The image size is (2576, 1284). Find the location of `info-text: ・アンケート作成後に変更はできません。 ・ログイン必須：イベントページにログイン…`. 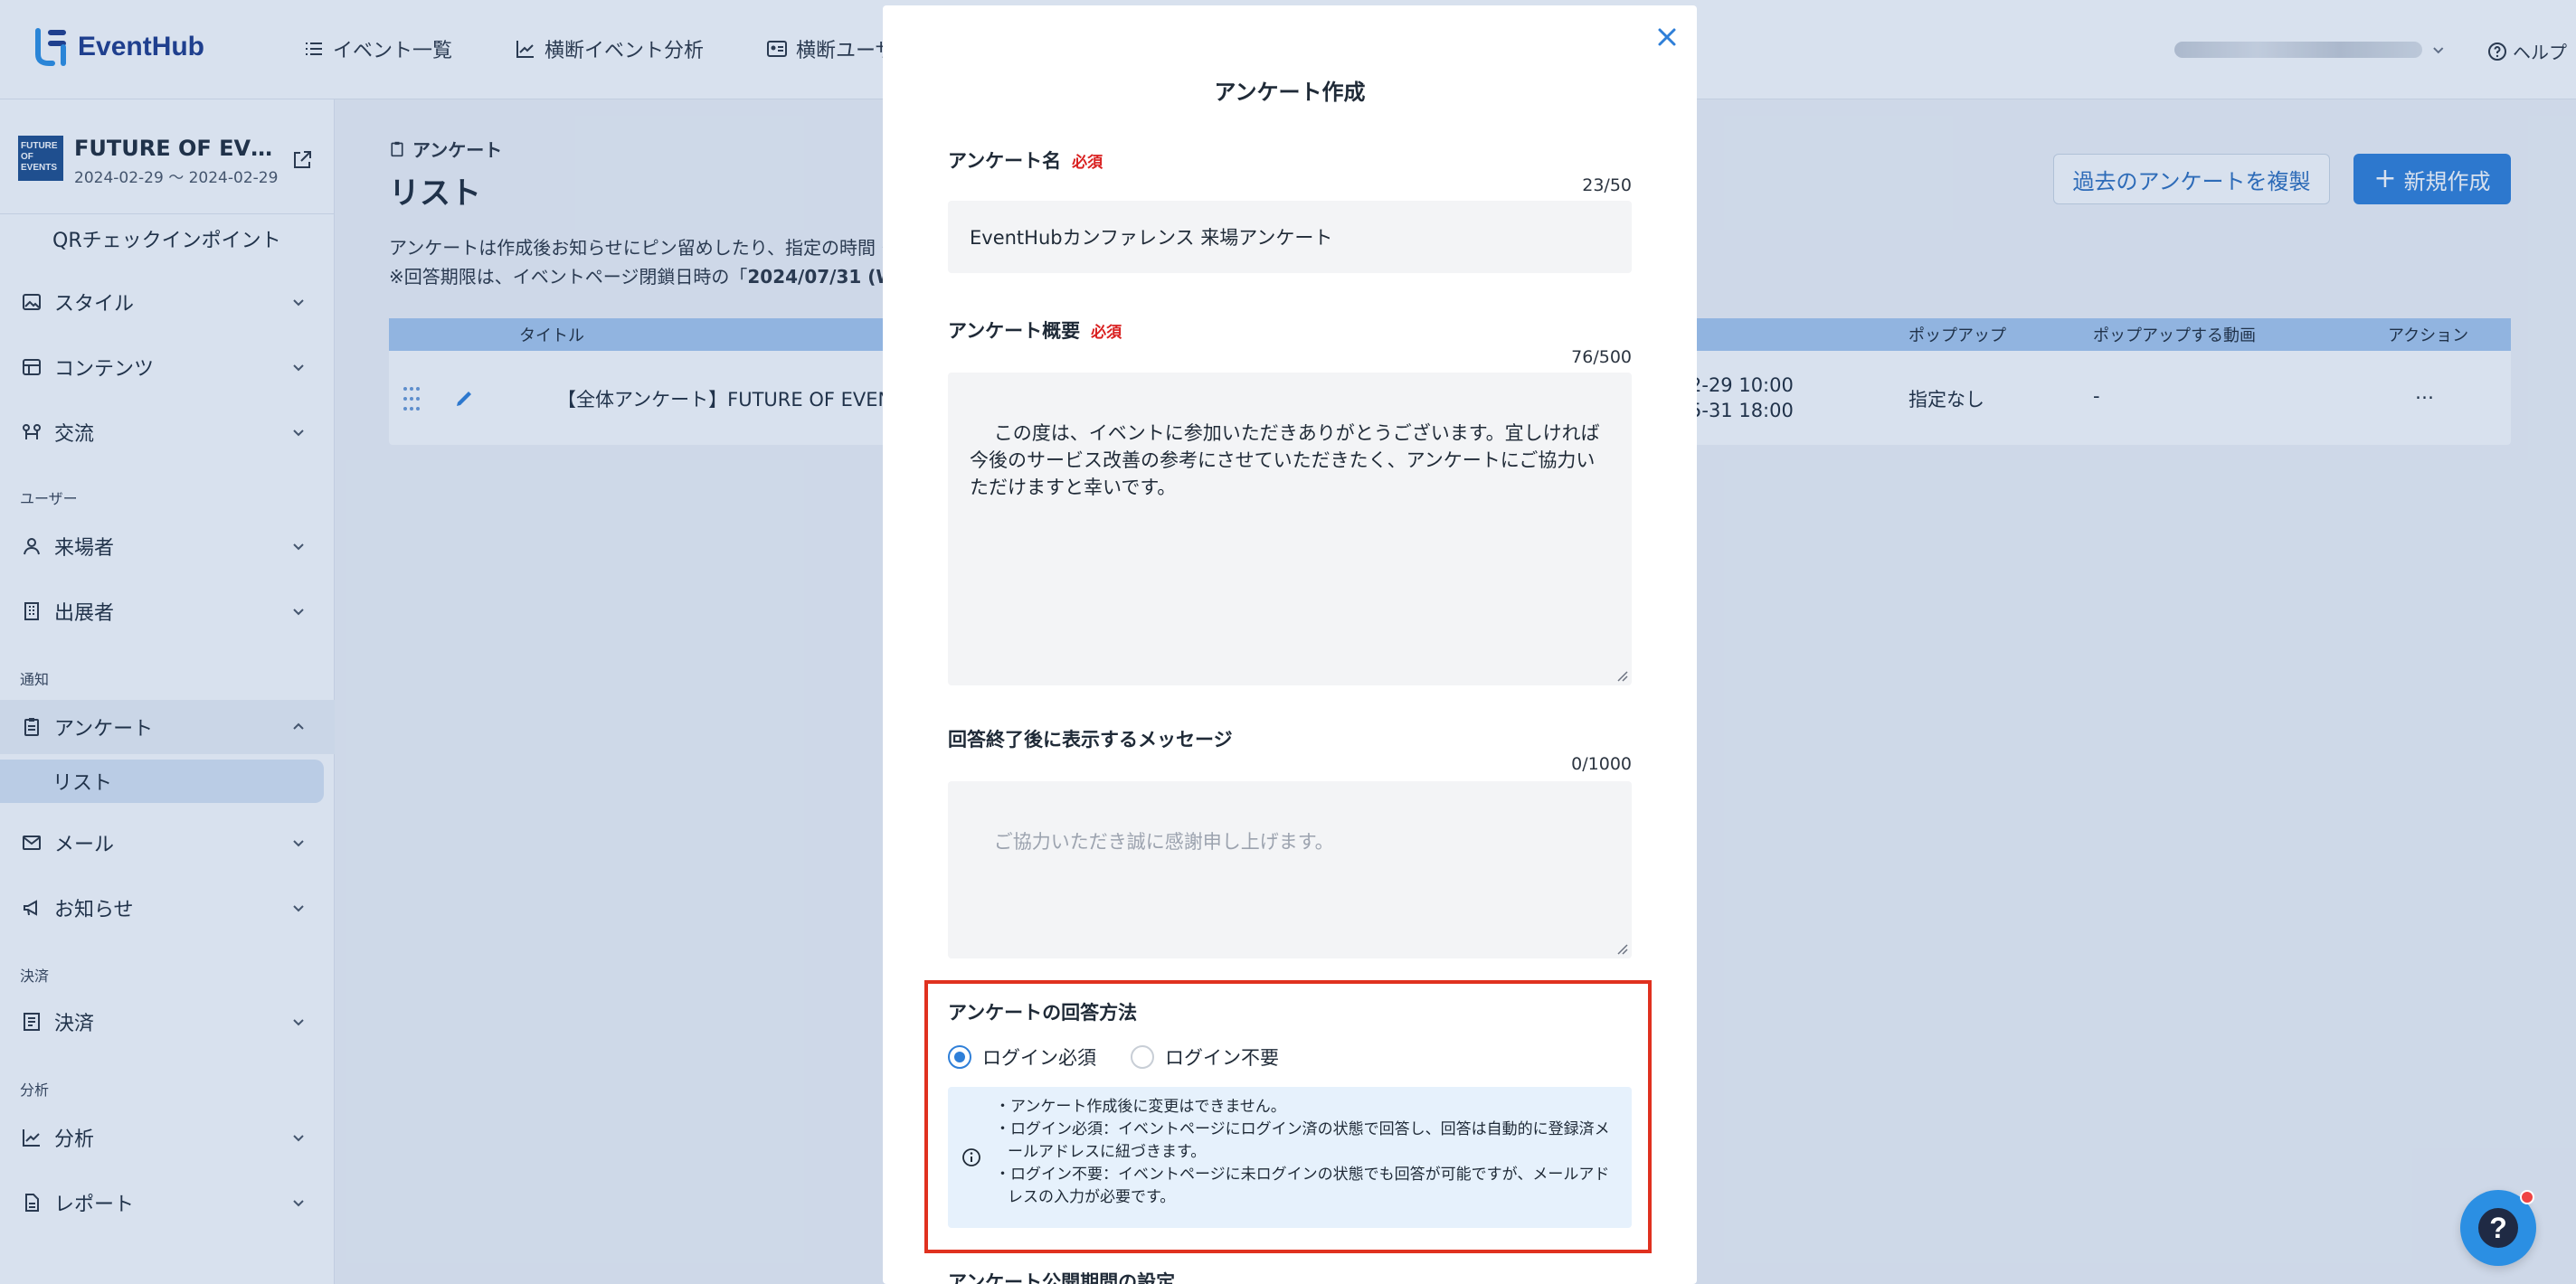

info-text: ・アンケート作成後に変更はできません。 ・ログイン必須：イベントページにログイン… is located at coordinates (1307, 1152).